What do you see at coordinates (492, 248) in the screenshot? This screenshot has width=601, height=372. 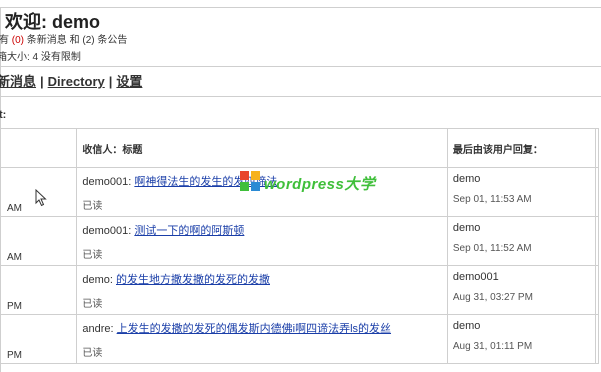 I see `last-reply-time: Sep 01, 11:52 AM` at bounding box center [492, 248].